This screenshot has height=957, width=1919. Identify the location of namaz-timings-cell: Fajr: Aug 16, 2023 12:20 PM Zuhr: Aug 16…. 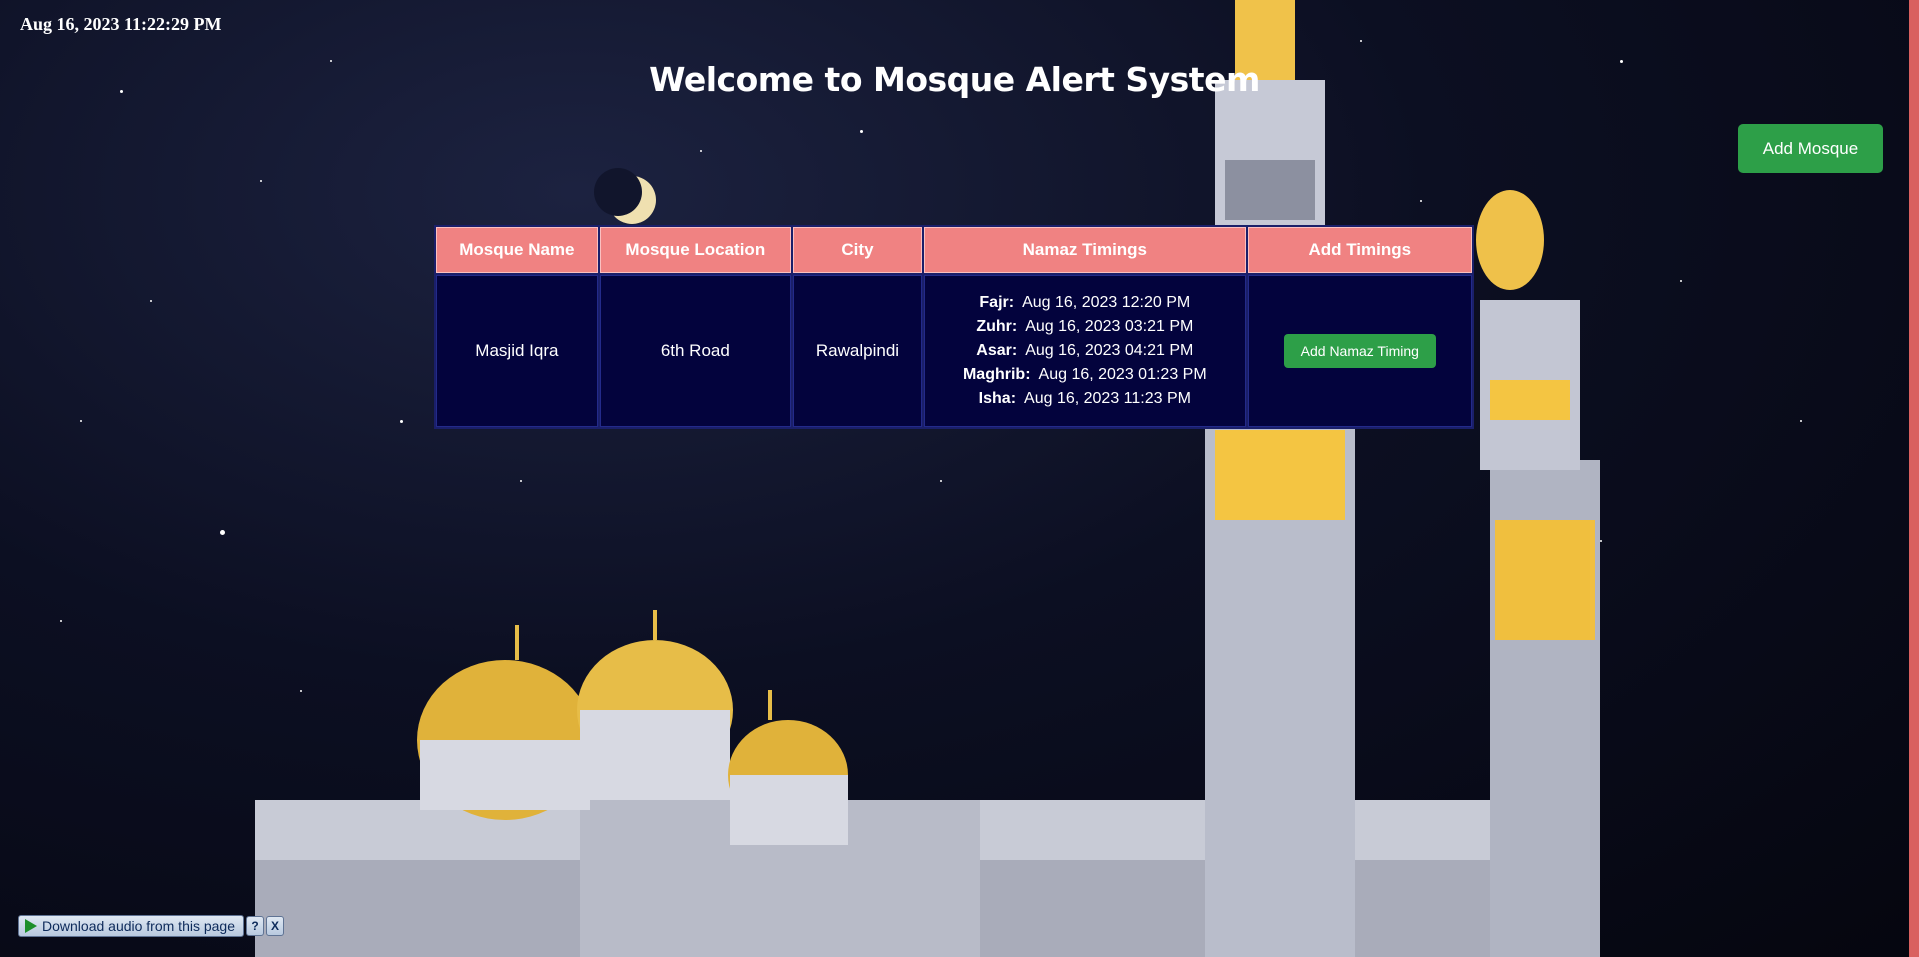
(1085, 351).